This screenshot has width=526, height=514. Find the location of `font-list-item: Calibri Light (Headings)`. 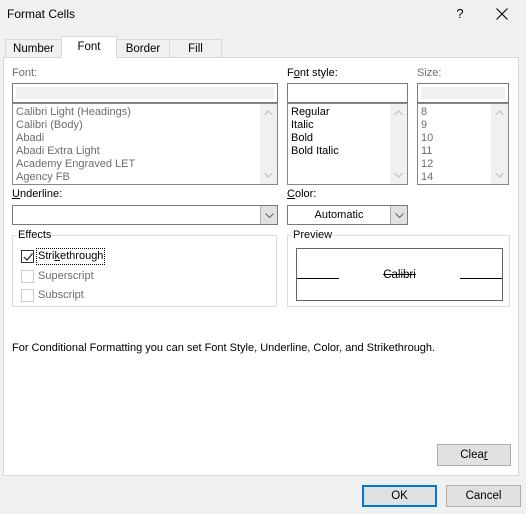

font-list-item: Calibri Light (Headings) is located at coordinates (145, 112).